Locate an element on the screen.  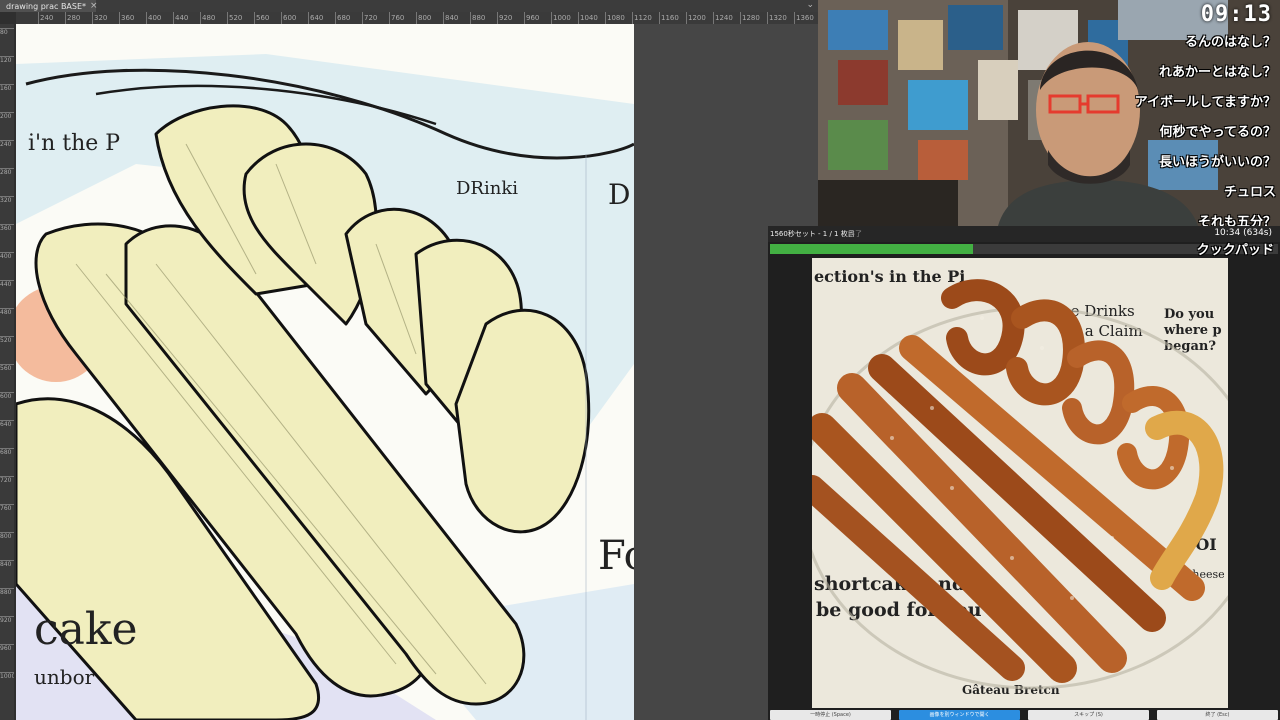
progress-fill is located at coordinates (872, 249).